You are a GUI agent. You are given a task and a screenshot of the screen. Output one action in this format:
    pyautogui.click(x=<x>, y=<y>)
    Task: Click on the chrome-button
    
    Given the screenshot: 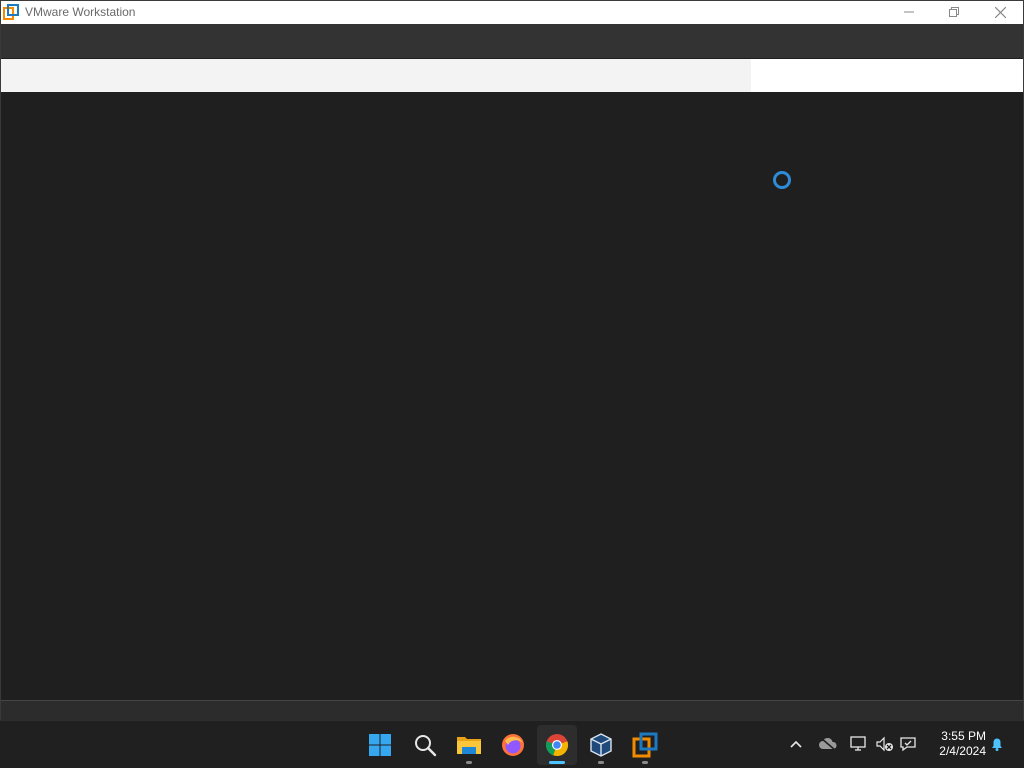 What is the action you would take?
    pyautogui.click(x=557, y=745)
    